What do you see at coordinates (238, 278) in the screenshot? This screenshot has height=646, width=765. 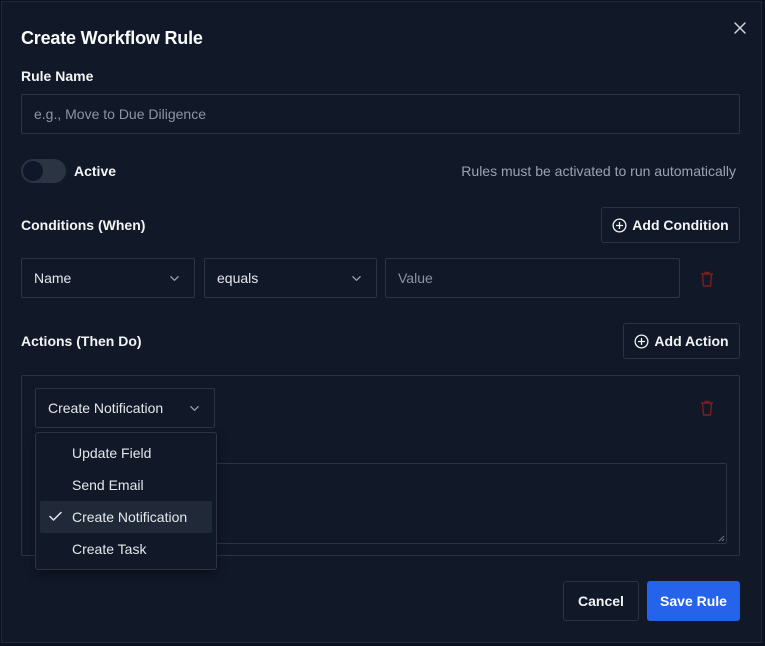 I see `condition-operator-value: equals` at bounding box center [238, 278].